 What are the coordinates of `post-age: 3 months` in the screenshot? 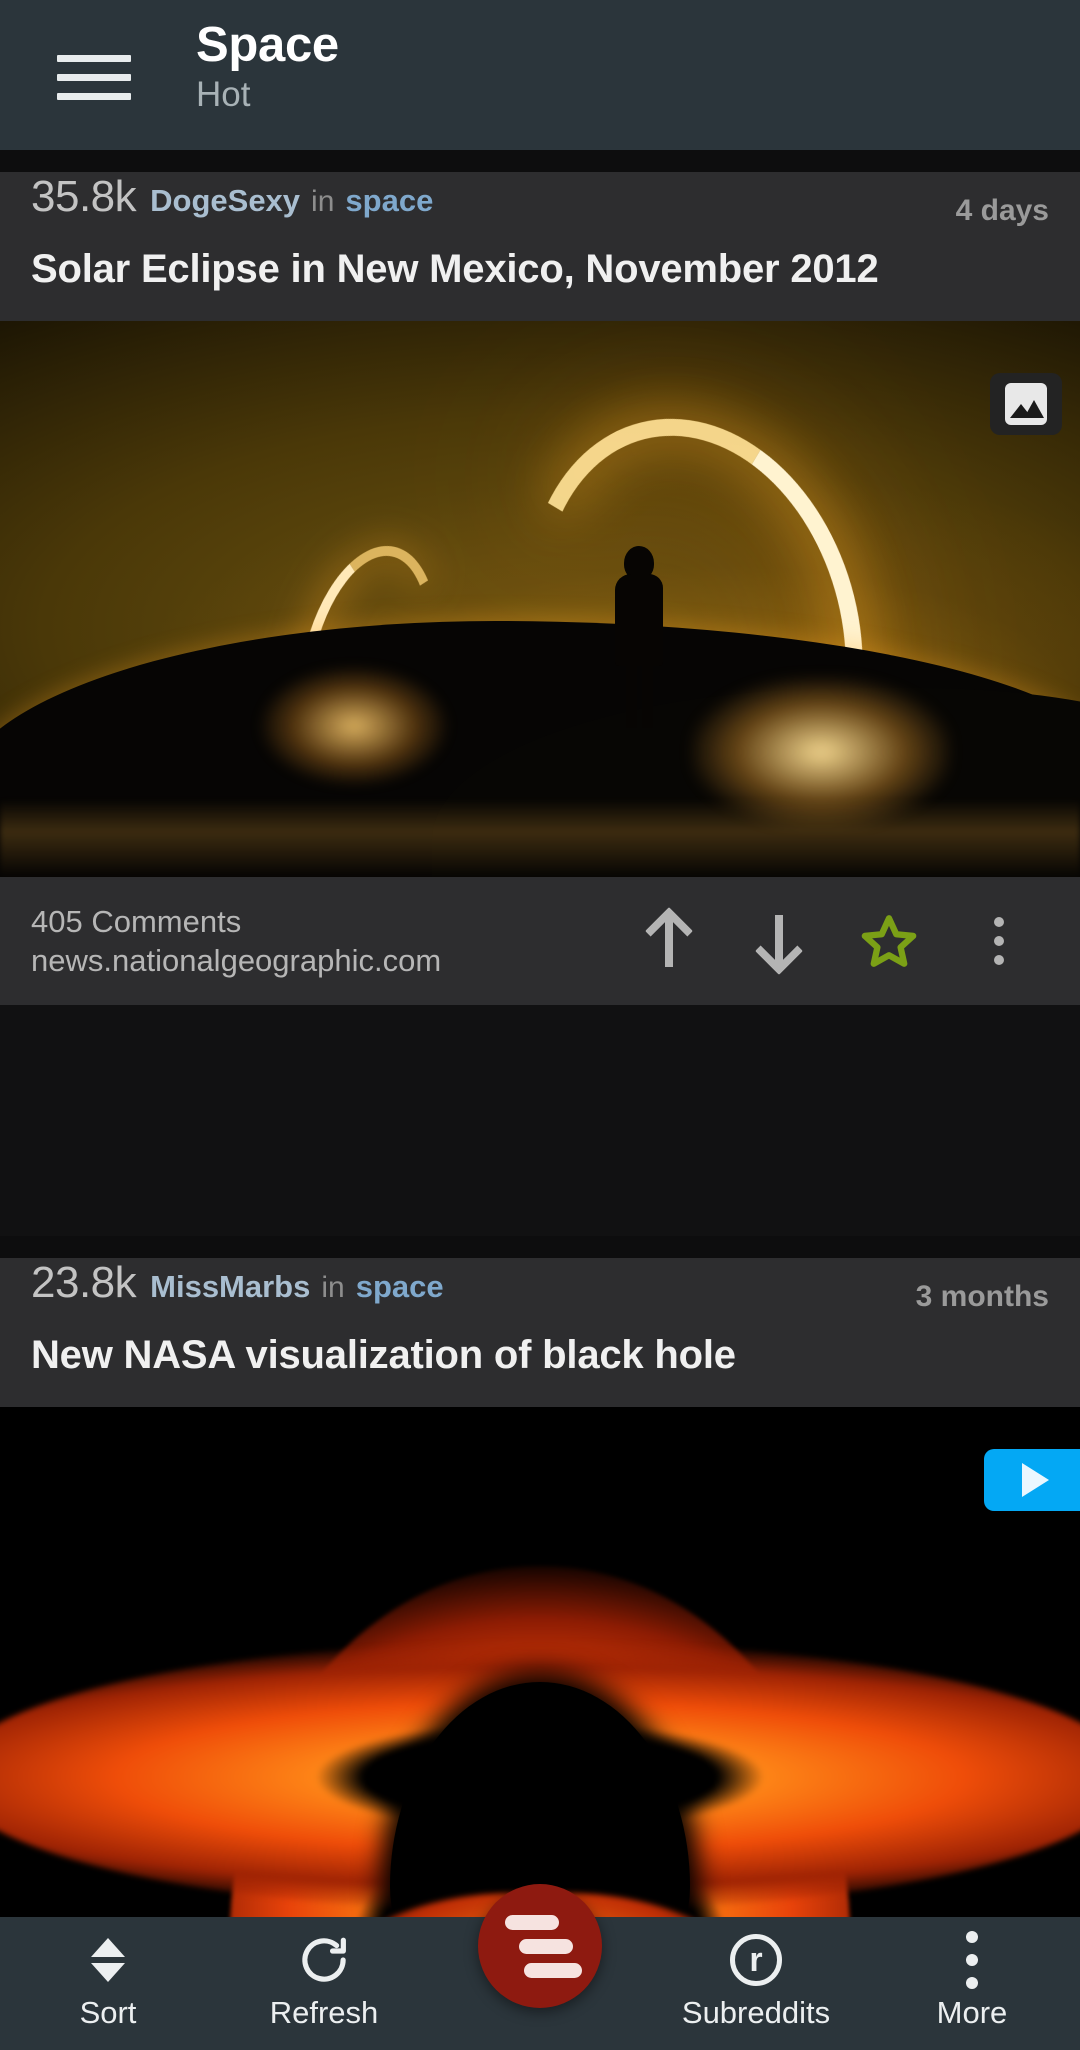 It's located at (982, 1296).